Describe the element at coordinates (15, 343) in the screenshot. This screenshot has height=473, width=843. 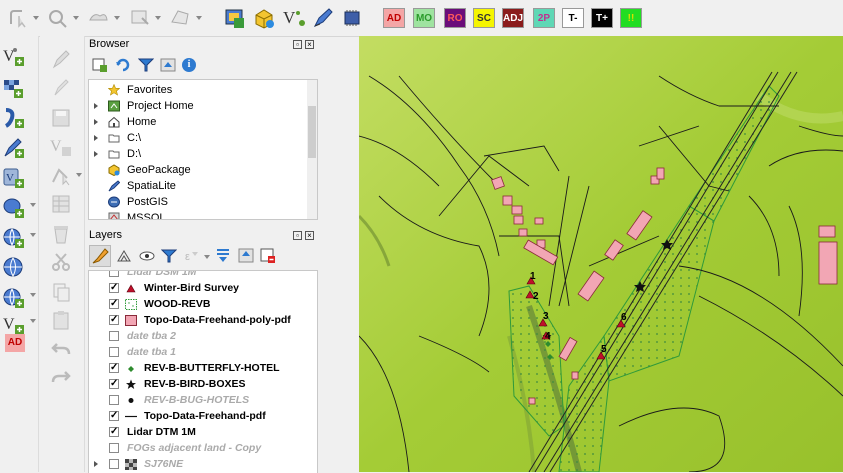
I see `ad-tag-button: AD` at that location.